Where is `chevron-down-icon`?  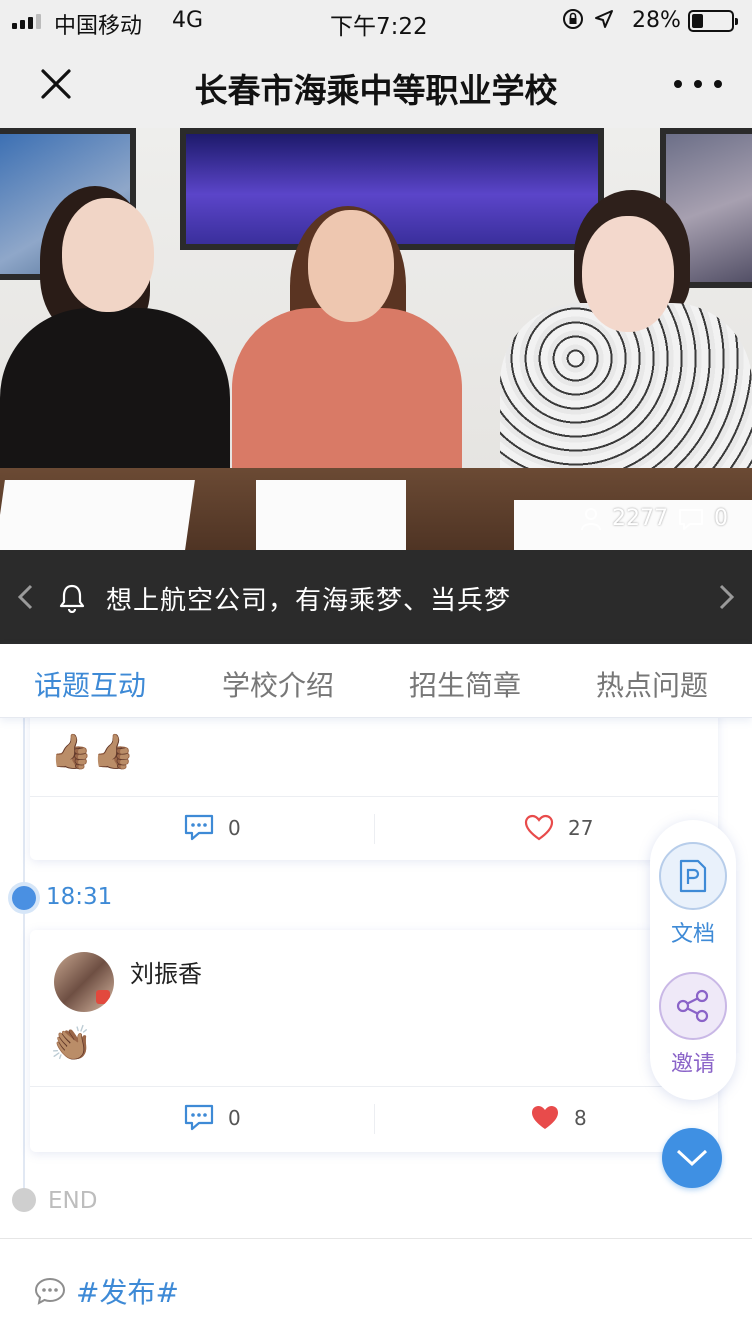
chevron-down-icon is located at coordinates (692, 1158).